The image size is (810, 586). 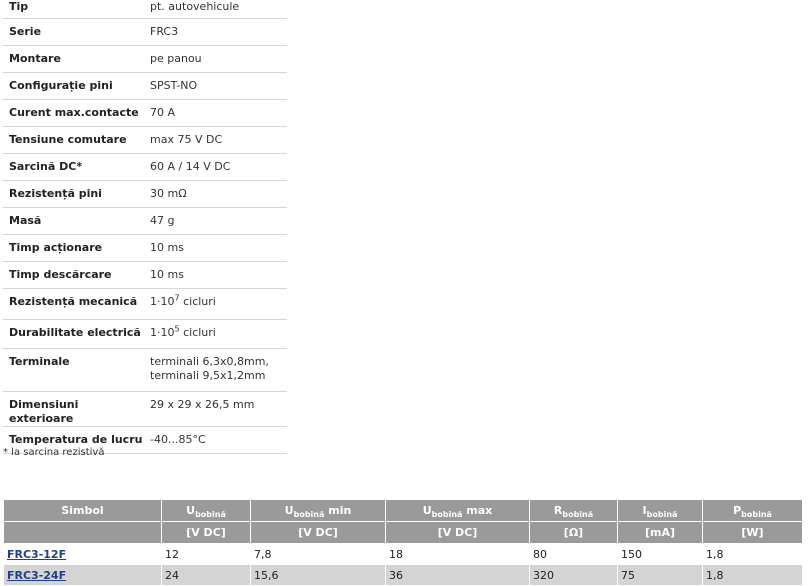 What do you see at coordinates (186, 139) in the screenshot?
I see `spec-value: max 75 V DC` at bounding box center [186, 139].